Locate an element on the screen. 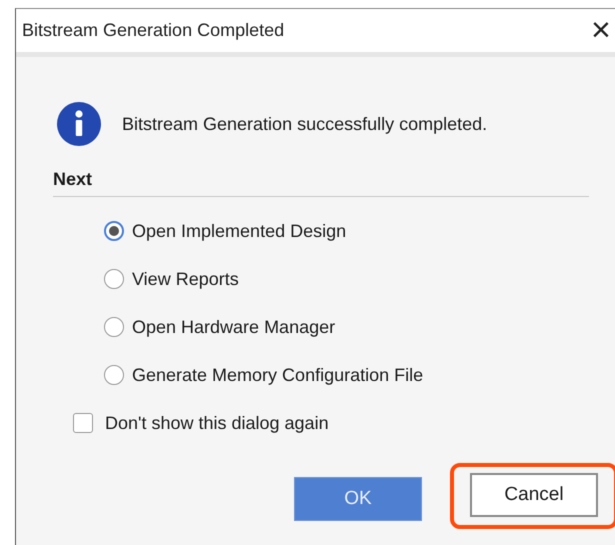 Image resolution: width=615 pixels, height=545 pixels. checkbox-label: Don't show this dialog again is located at coordinates (217, 423).